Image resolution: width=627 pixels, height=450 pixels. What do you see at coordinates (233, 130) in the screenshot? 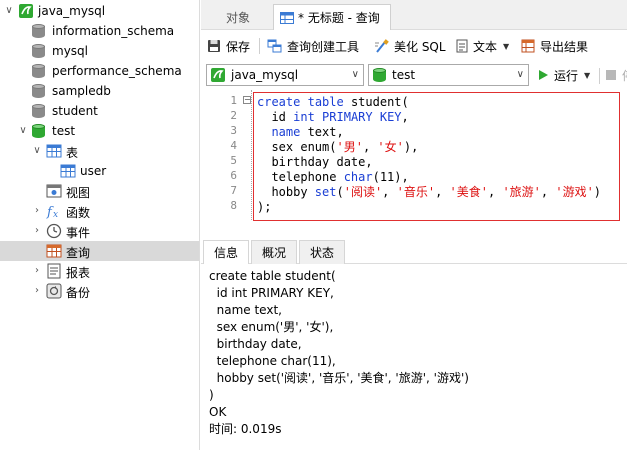
I see `line-number: 3` at bounding box center [233, 130].